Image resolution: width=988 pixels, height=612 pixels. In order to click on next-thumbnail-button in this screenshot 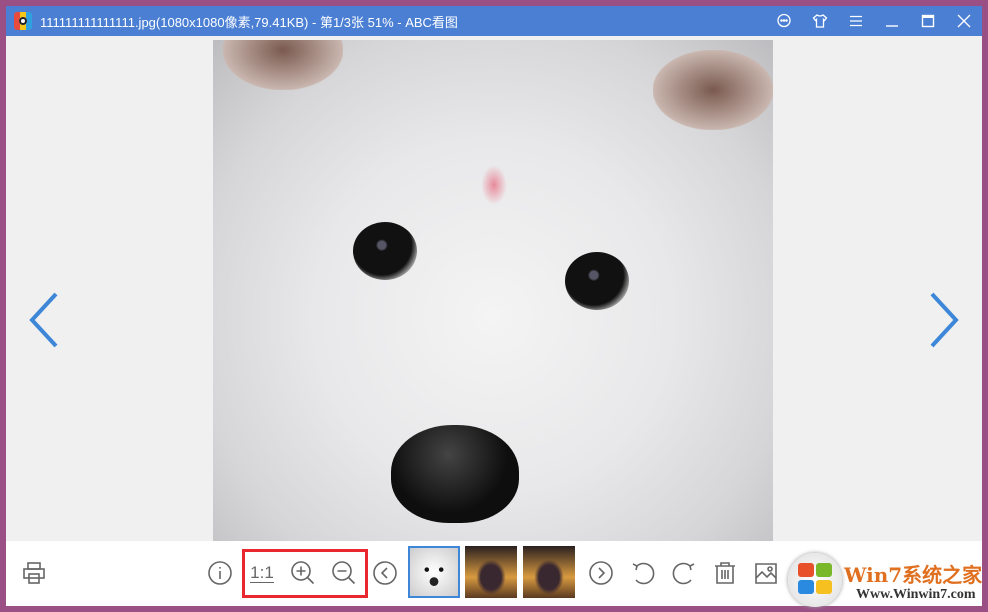, I will do `click(601, 573)`.